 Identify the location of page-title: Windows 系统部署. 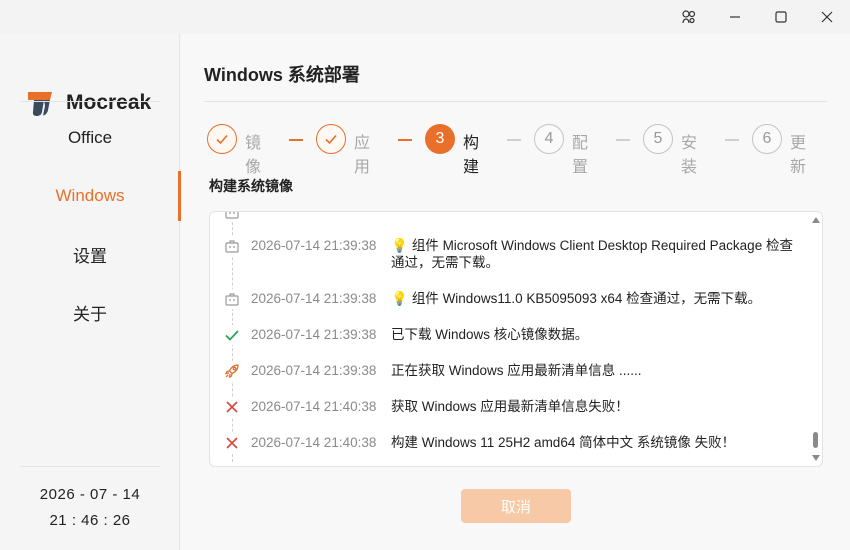
(282, 75).